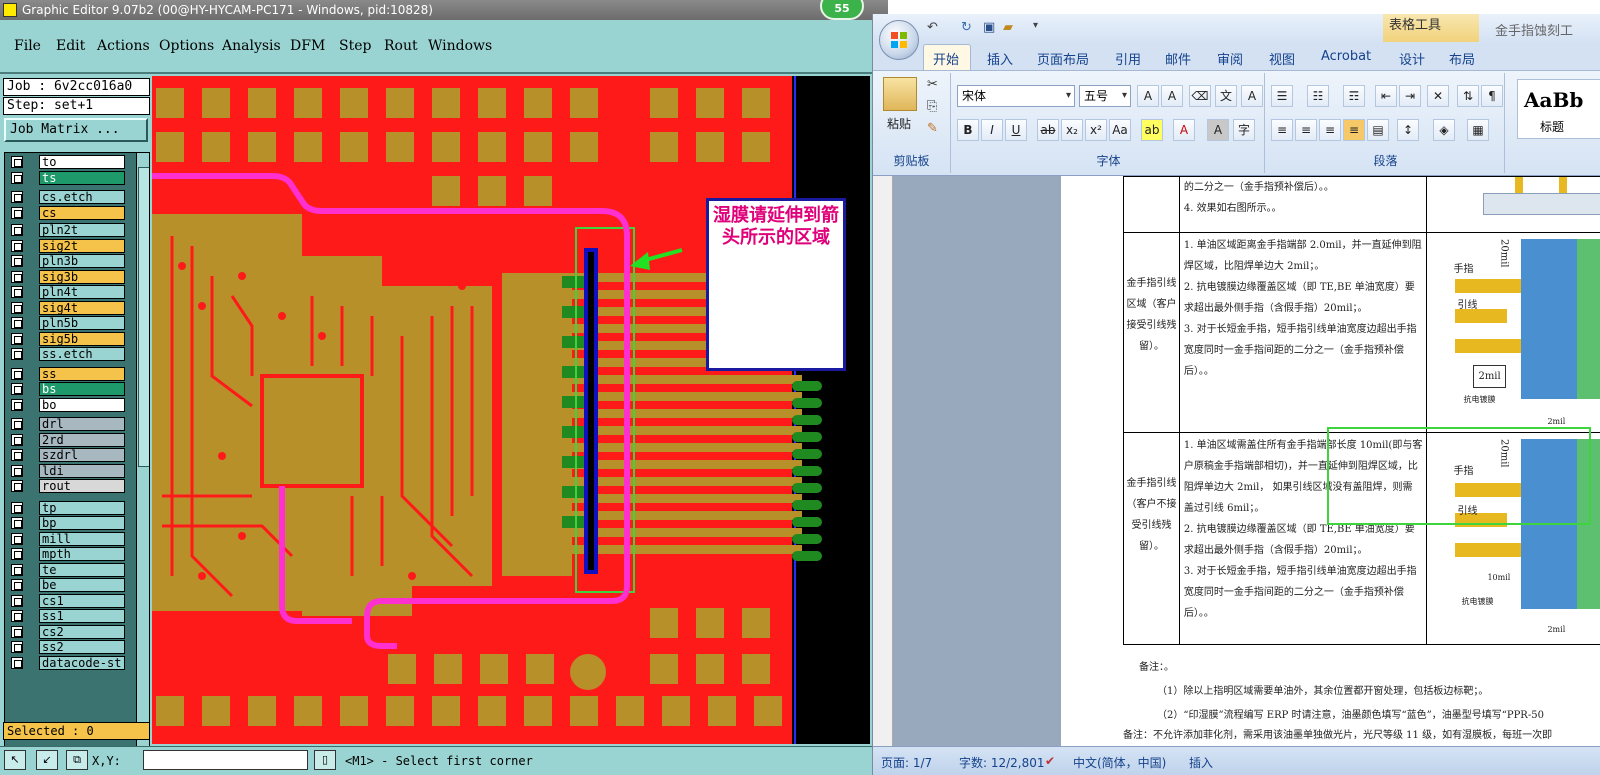 Image resolution: width=1600 pixels, height=775 pixels. I want to click on layer-row-bo: bo, so click(71, 404).